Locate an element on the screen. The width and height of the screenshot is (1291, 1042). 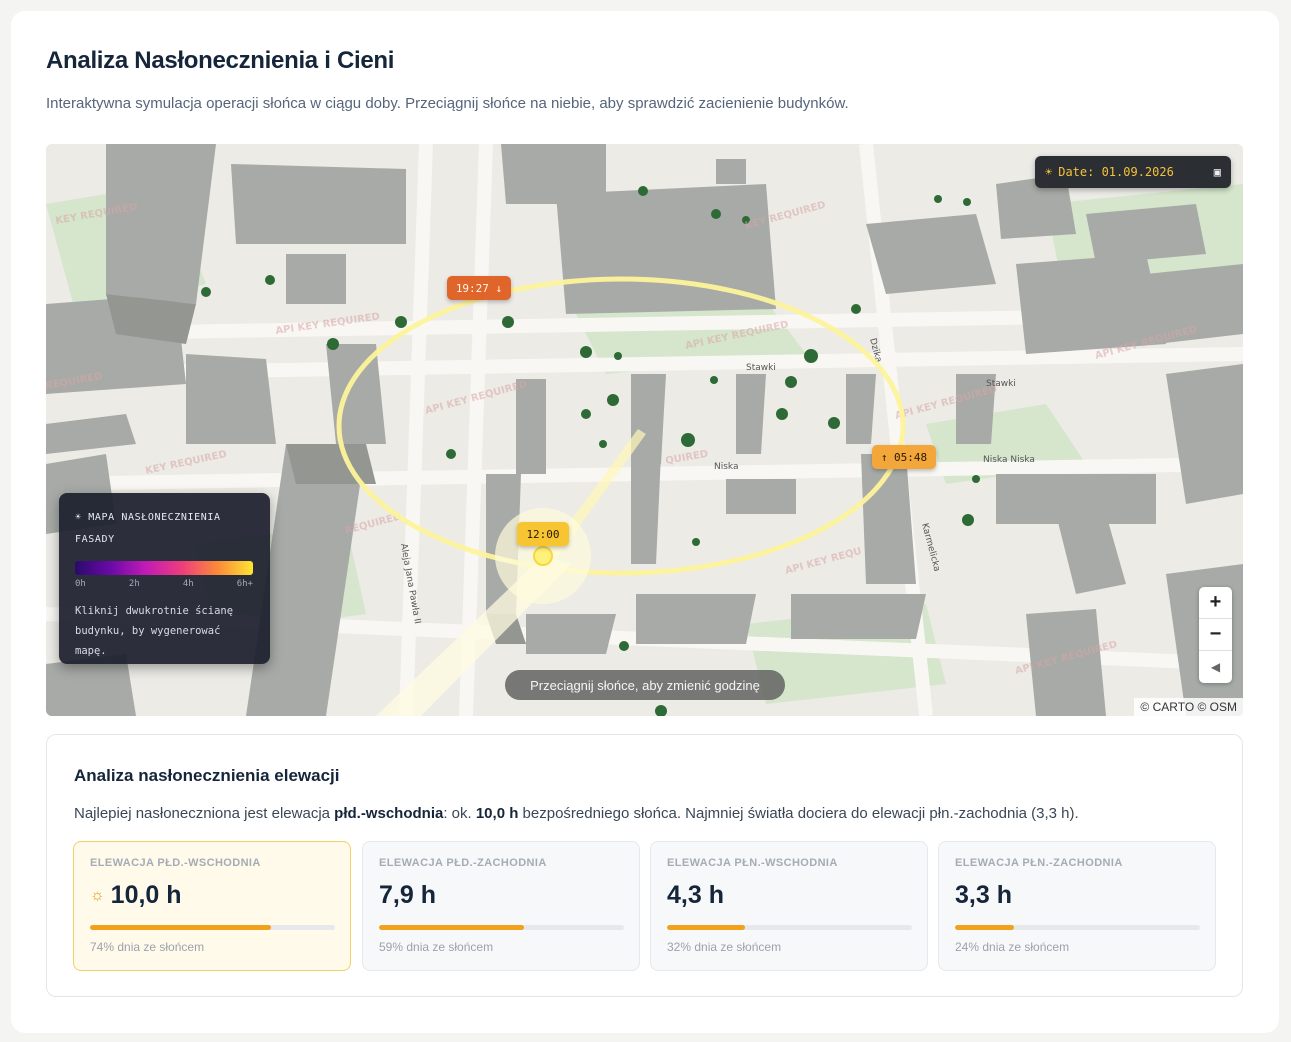
legend-tick: 6h+ is located at coordinates (244, 584).